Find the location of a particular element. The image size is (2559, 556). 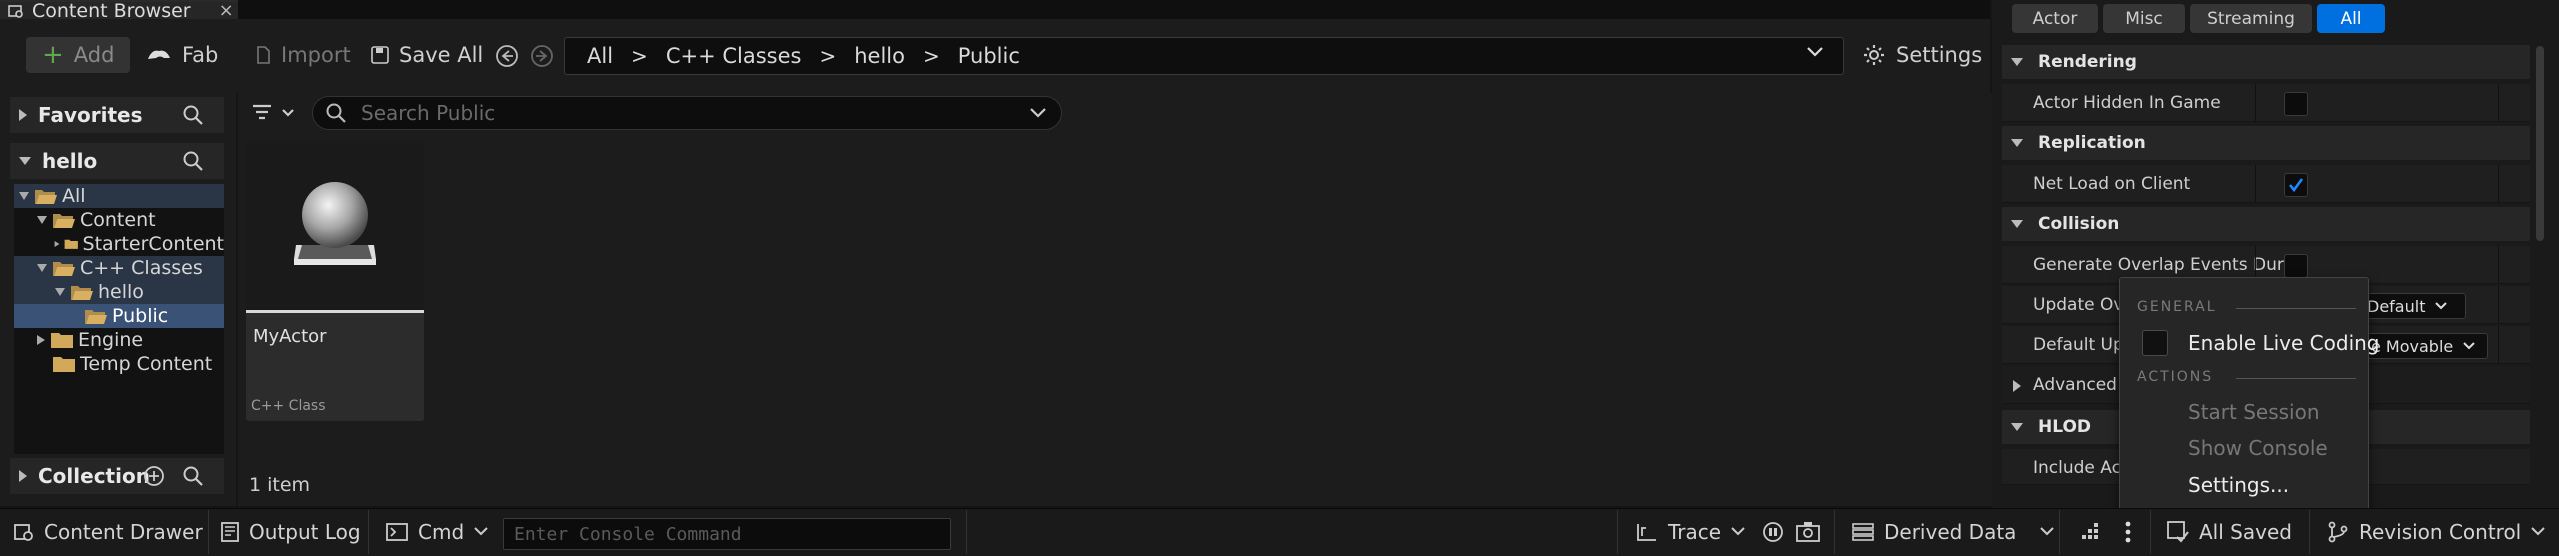

add-button: + Add is located at coordinates (78, 55).